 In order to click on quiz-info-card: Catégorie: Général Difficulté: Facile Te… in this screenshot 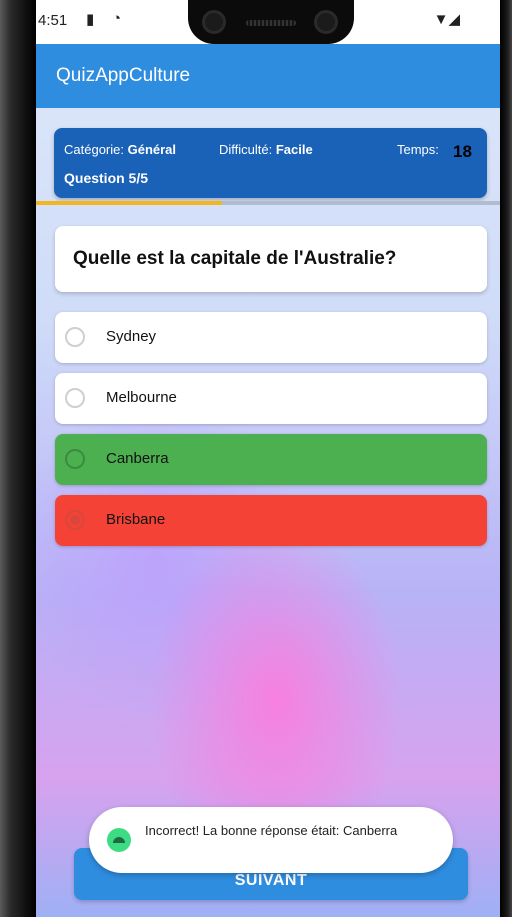, I will do `click(270, 163)`.